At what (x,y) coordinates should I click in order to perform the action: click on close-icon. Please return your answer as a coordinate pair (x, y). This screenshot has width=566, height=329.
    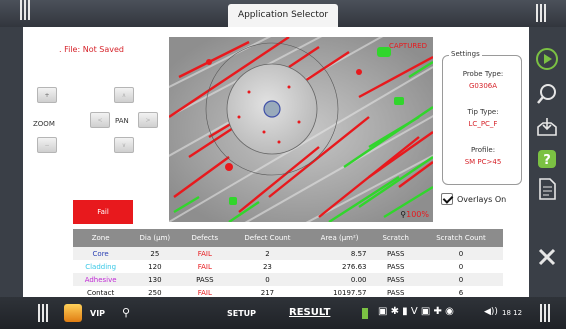
    Looking at the image, I should click on (547, 257).